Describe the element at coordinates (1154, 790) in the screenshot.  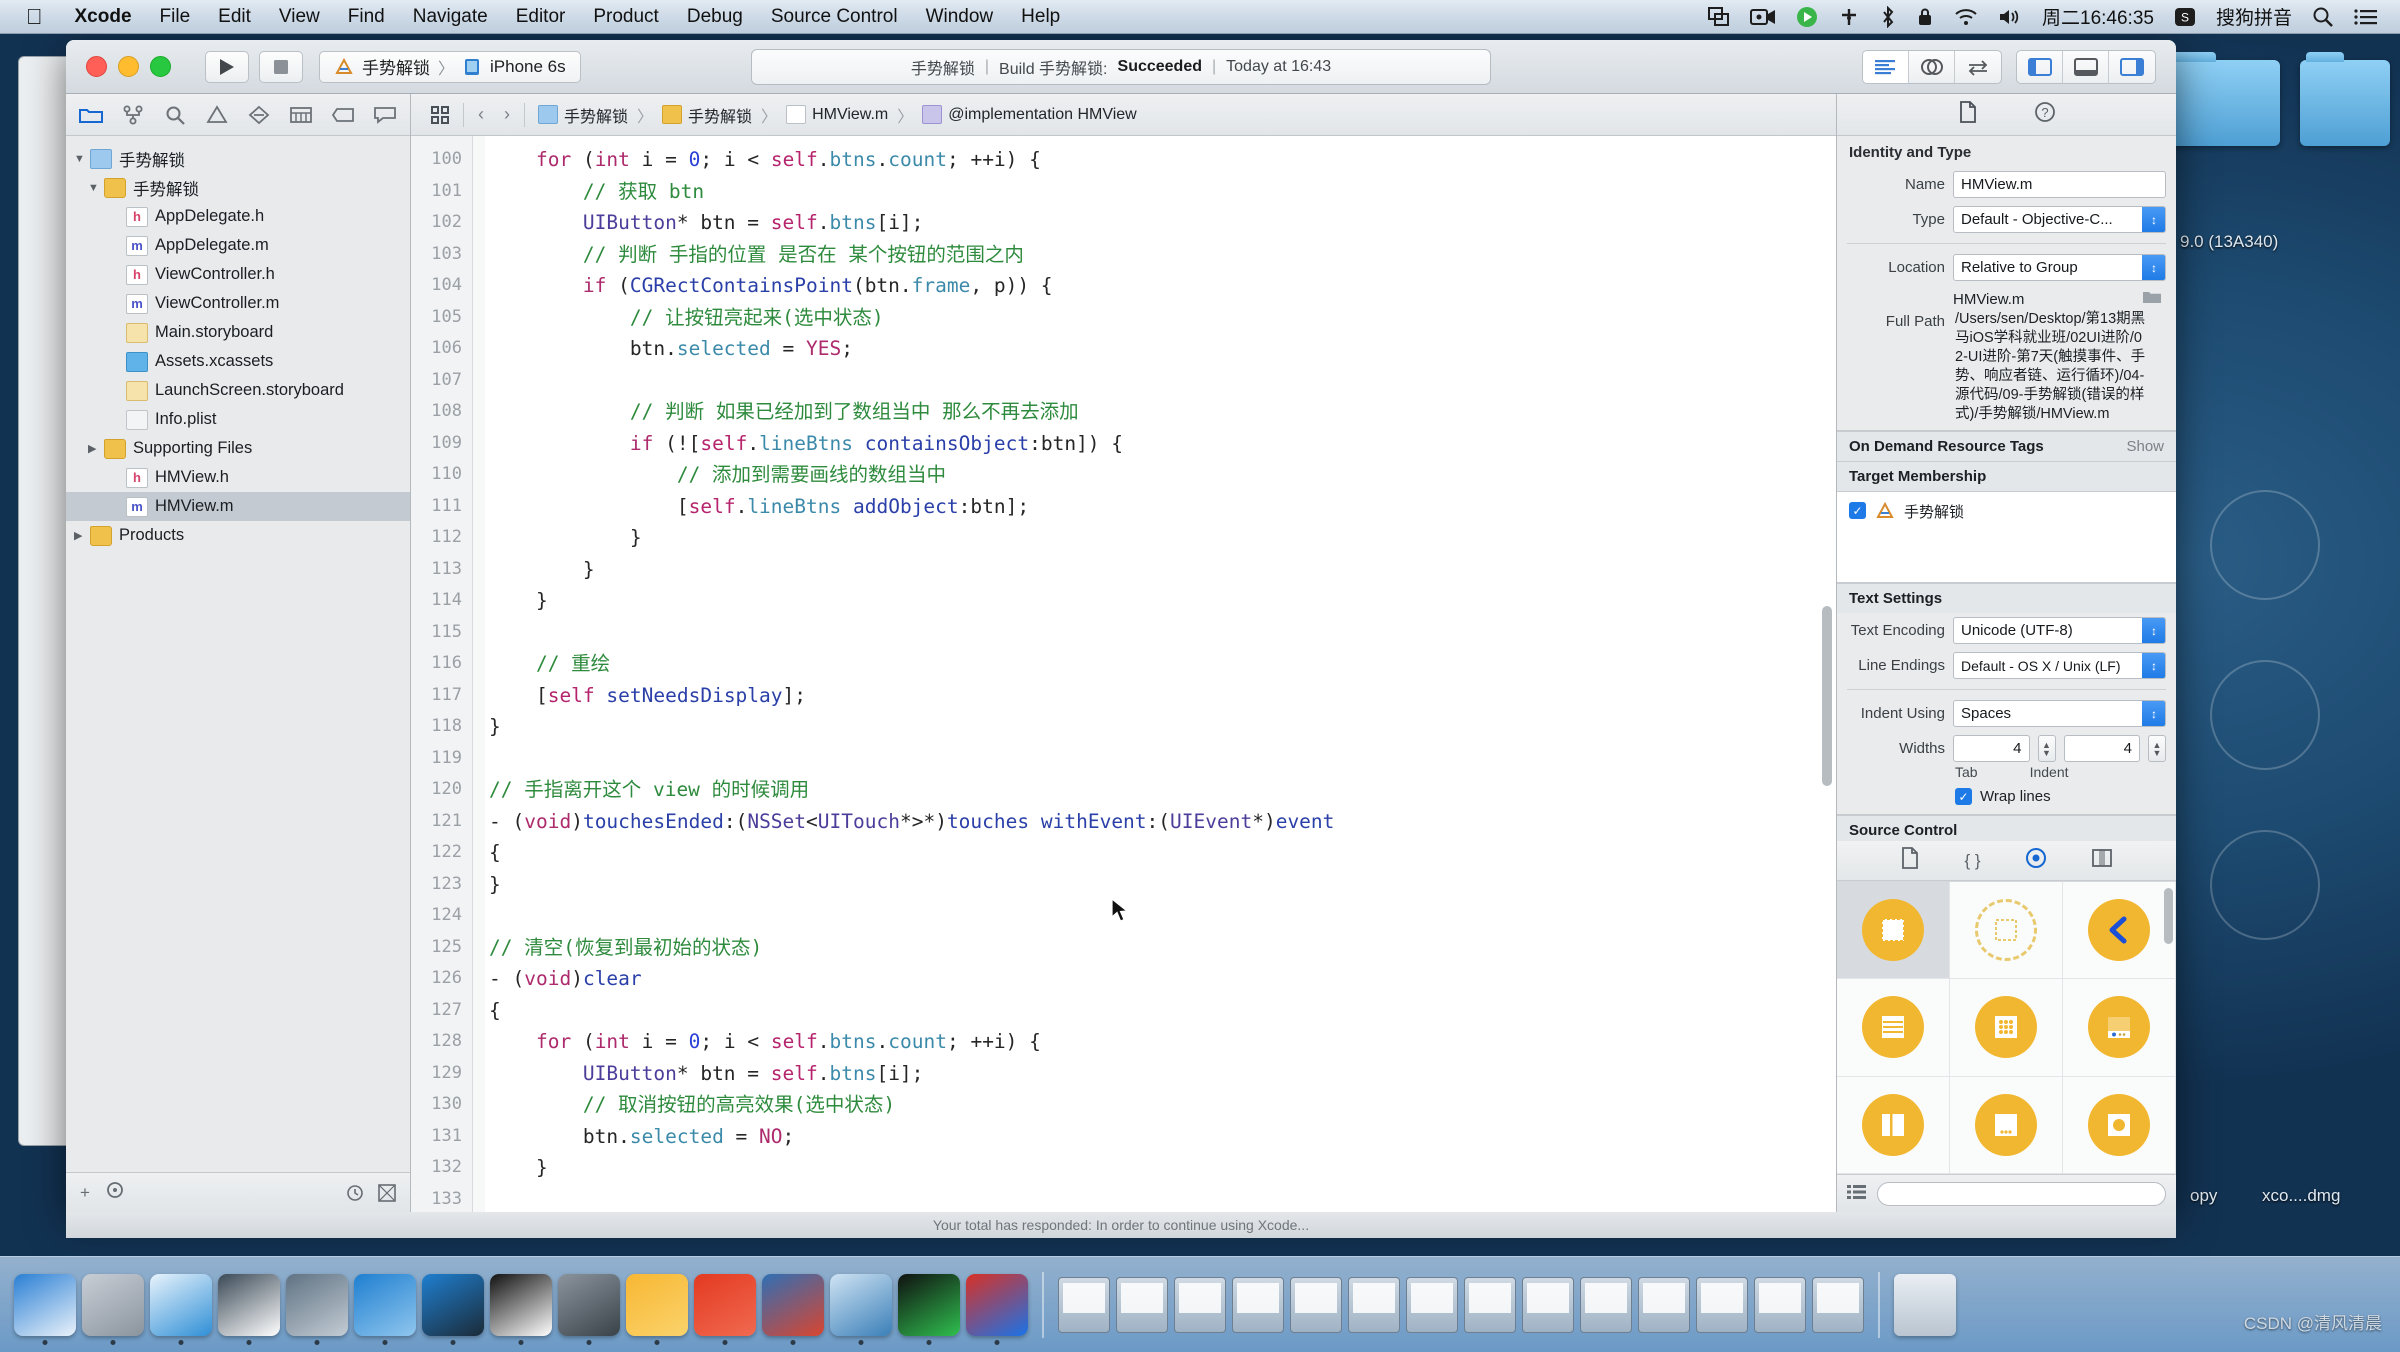
I see `code-line: // 手指离开这个 view 的时候调用` at that location.